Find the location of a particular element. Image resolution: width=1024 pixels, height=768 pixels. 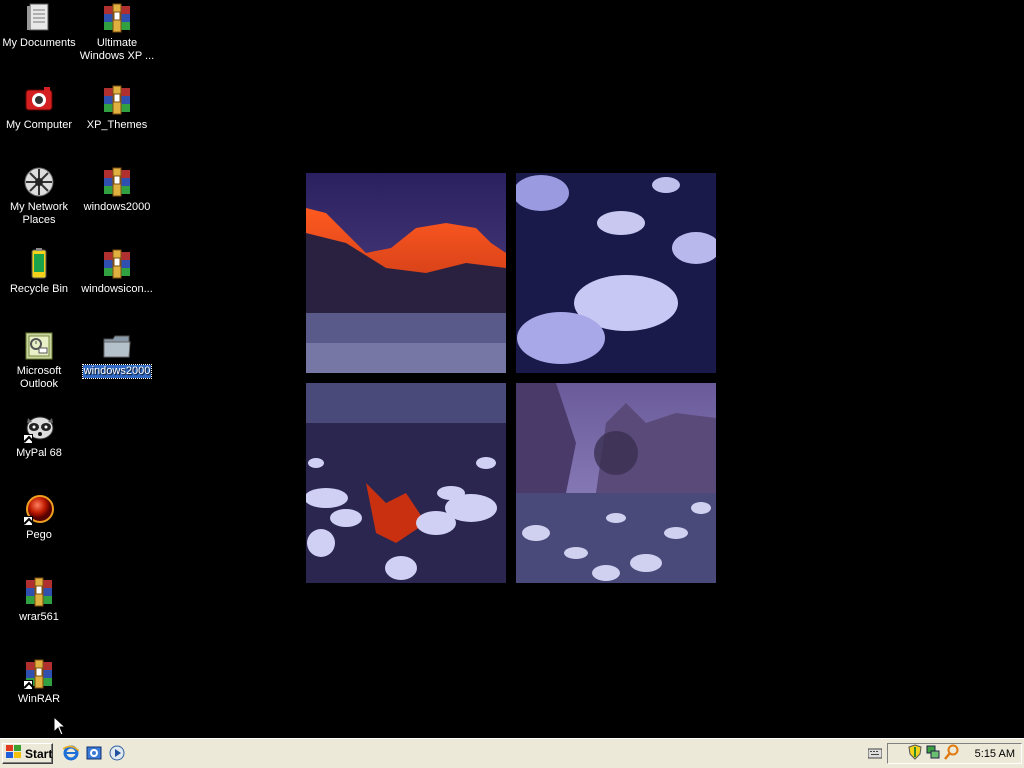

desktop-icon-wrar561: wrar561 is located at coordinates (39, 600).